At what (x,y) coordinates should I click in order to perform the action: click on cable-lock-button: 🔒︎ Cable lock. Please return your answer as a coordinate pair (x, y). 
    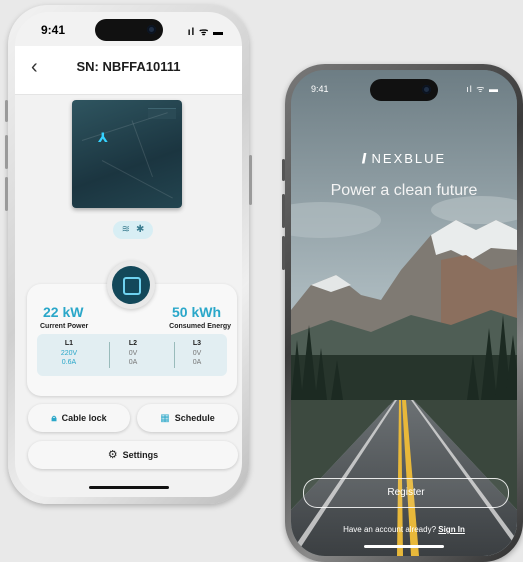
    Looking at the image, I should click on (79, 418).